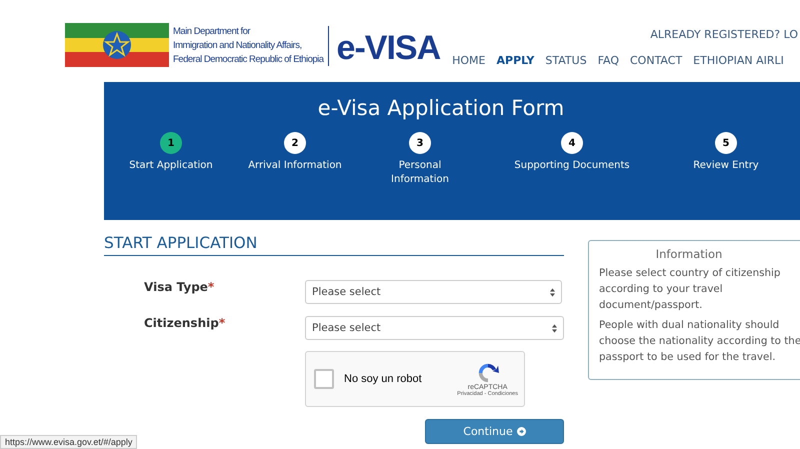 The width and height of the screenshot is (800, 449). What do you see at coordinates (420, 173) in the screenshot?
I see `step-label: Personal Information` at bounding box center [420, 173].